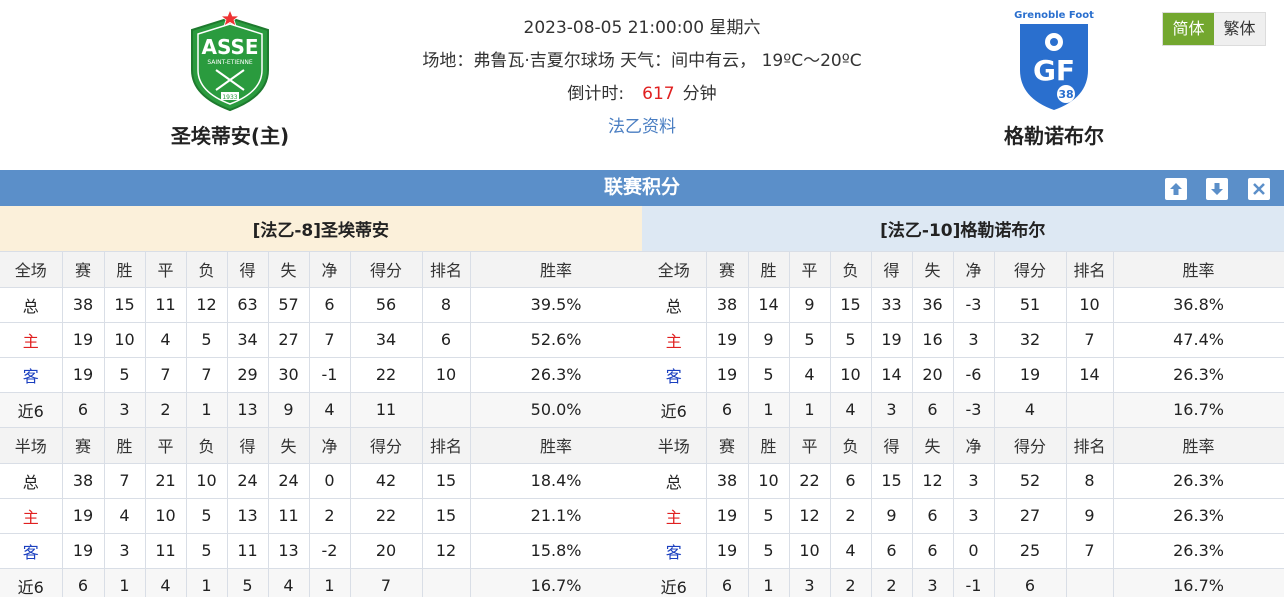  I want to click on home-table-title: [法乙-8]圣埃蒂安, so click(321, 229).